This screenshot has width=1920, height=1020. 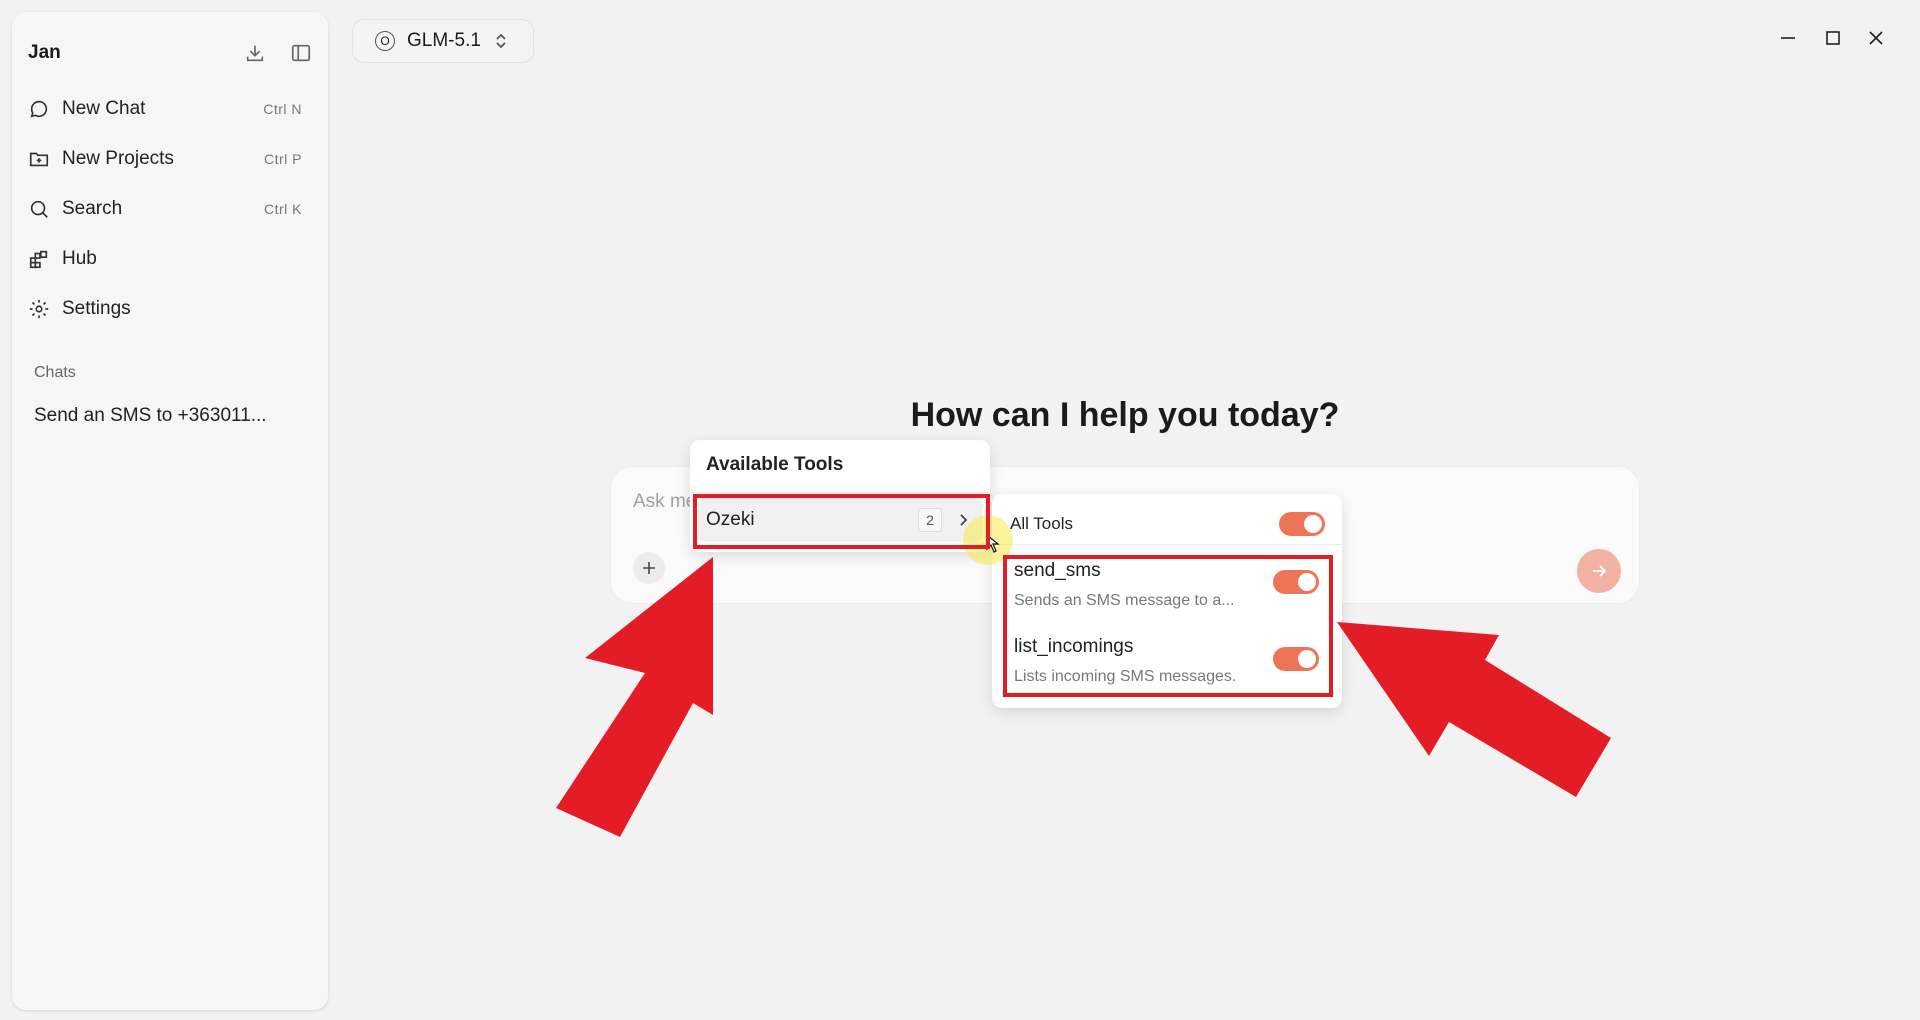 I want to click on annotation-arrow-right, so click(x=1474, y=709).